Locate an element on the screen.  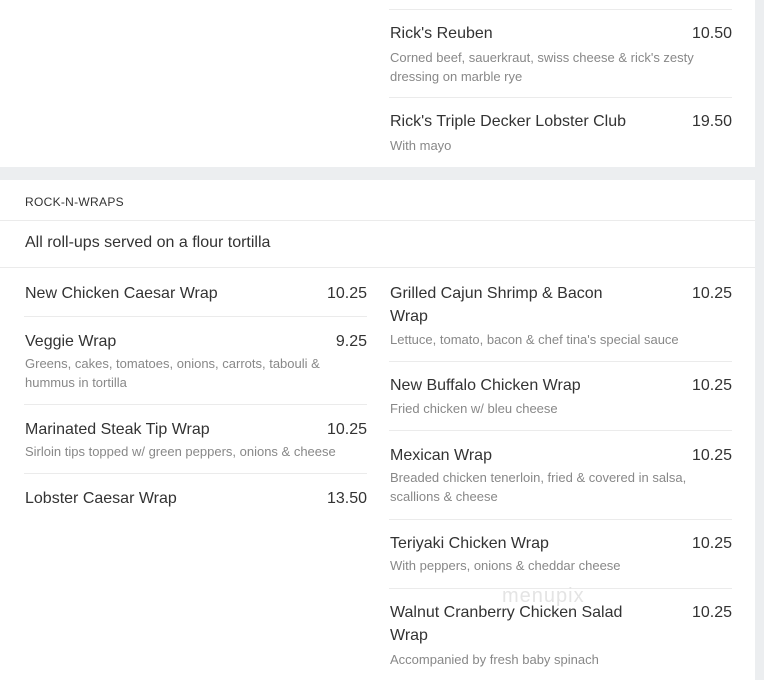
item-description: hummus in tortilla is located at coordinates (76, 382).